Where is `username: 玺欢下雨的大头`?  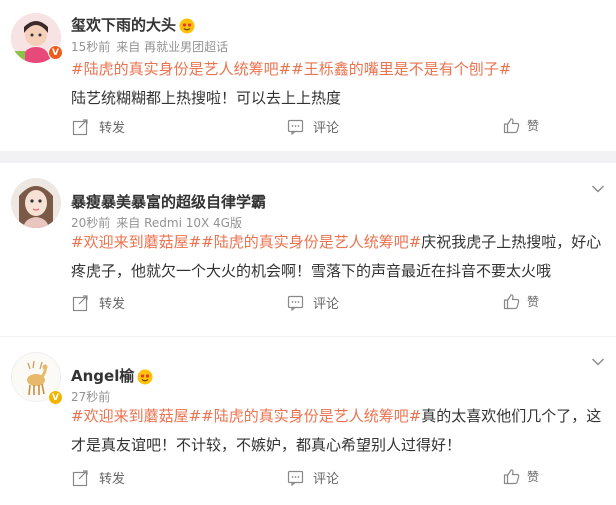
username: 玺欢下雨的大头 is located at coordinates (133, 24).